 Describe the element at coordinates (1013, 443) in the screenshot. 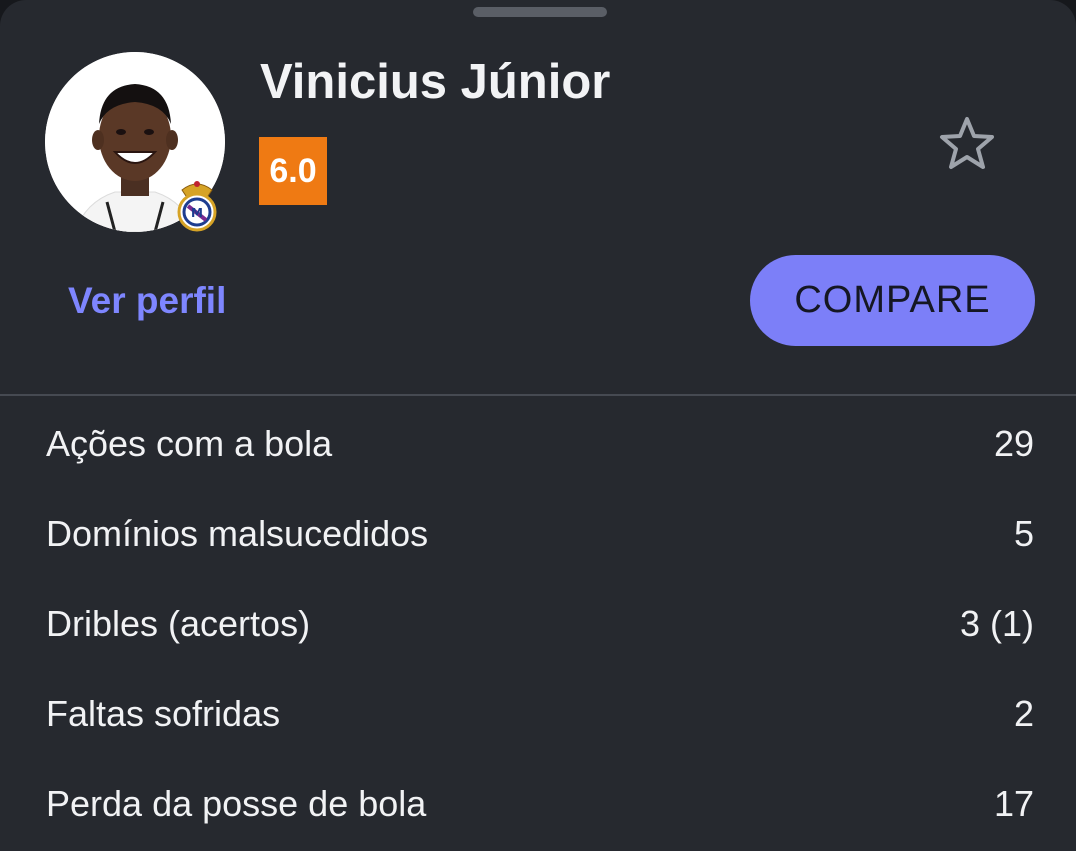

I see `stat-value: 29` at that location.